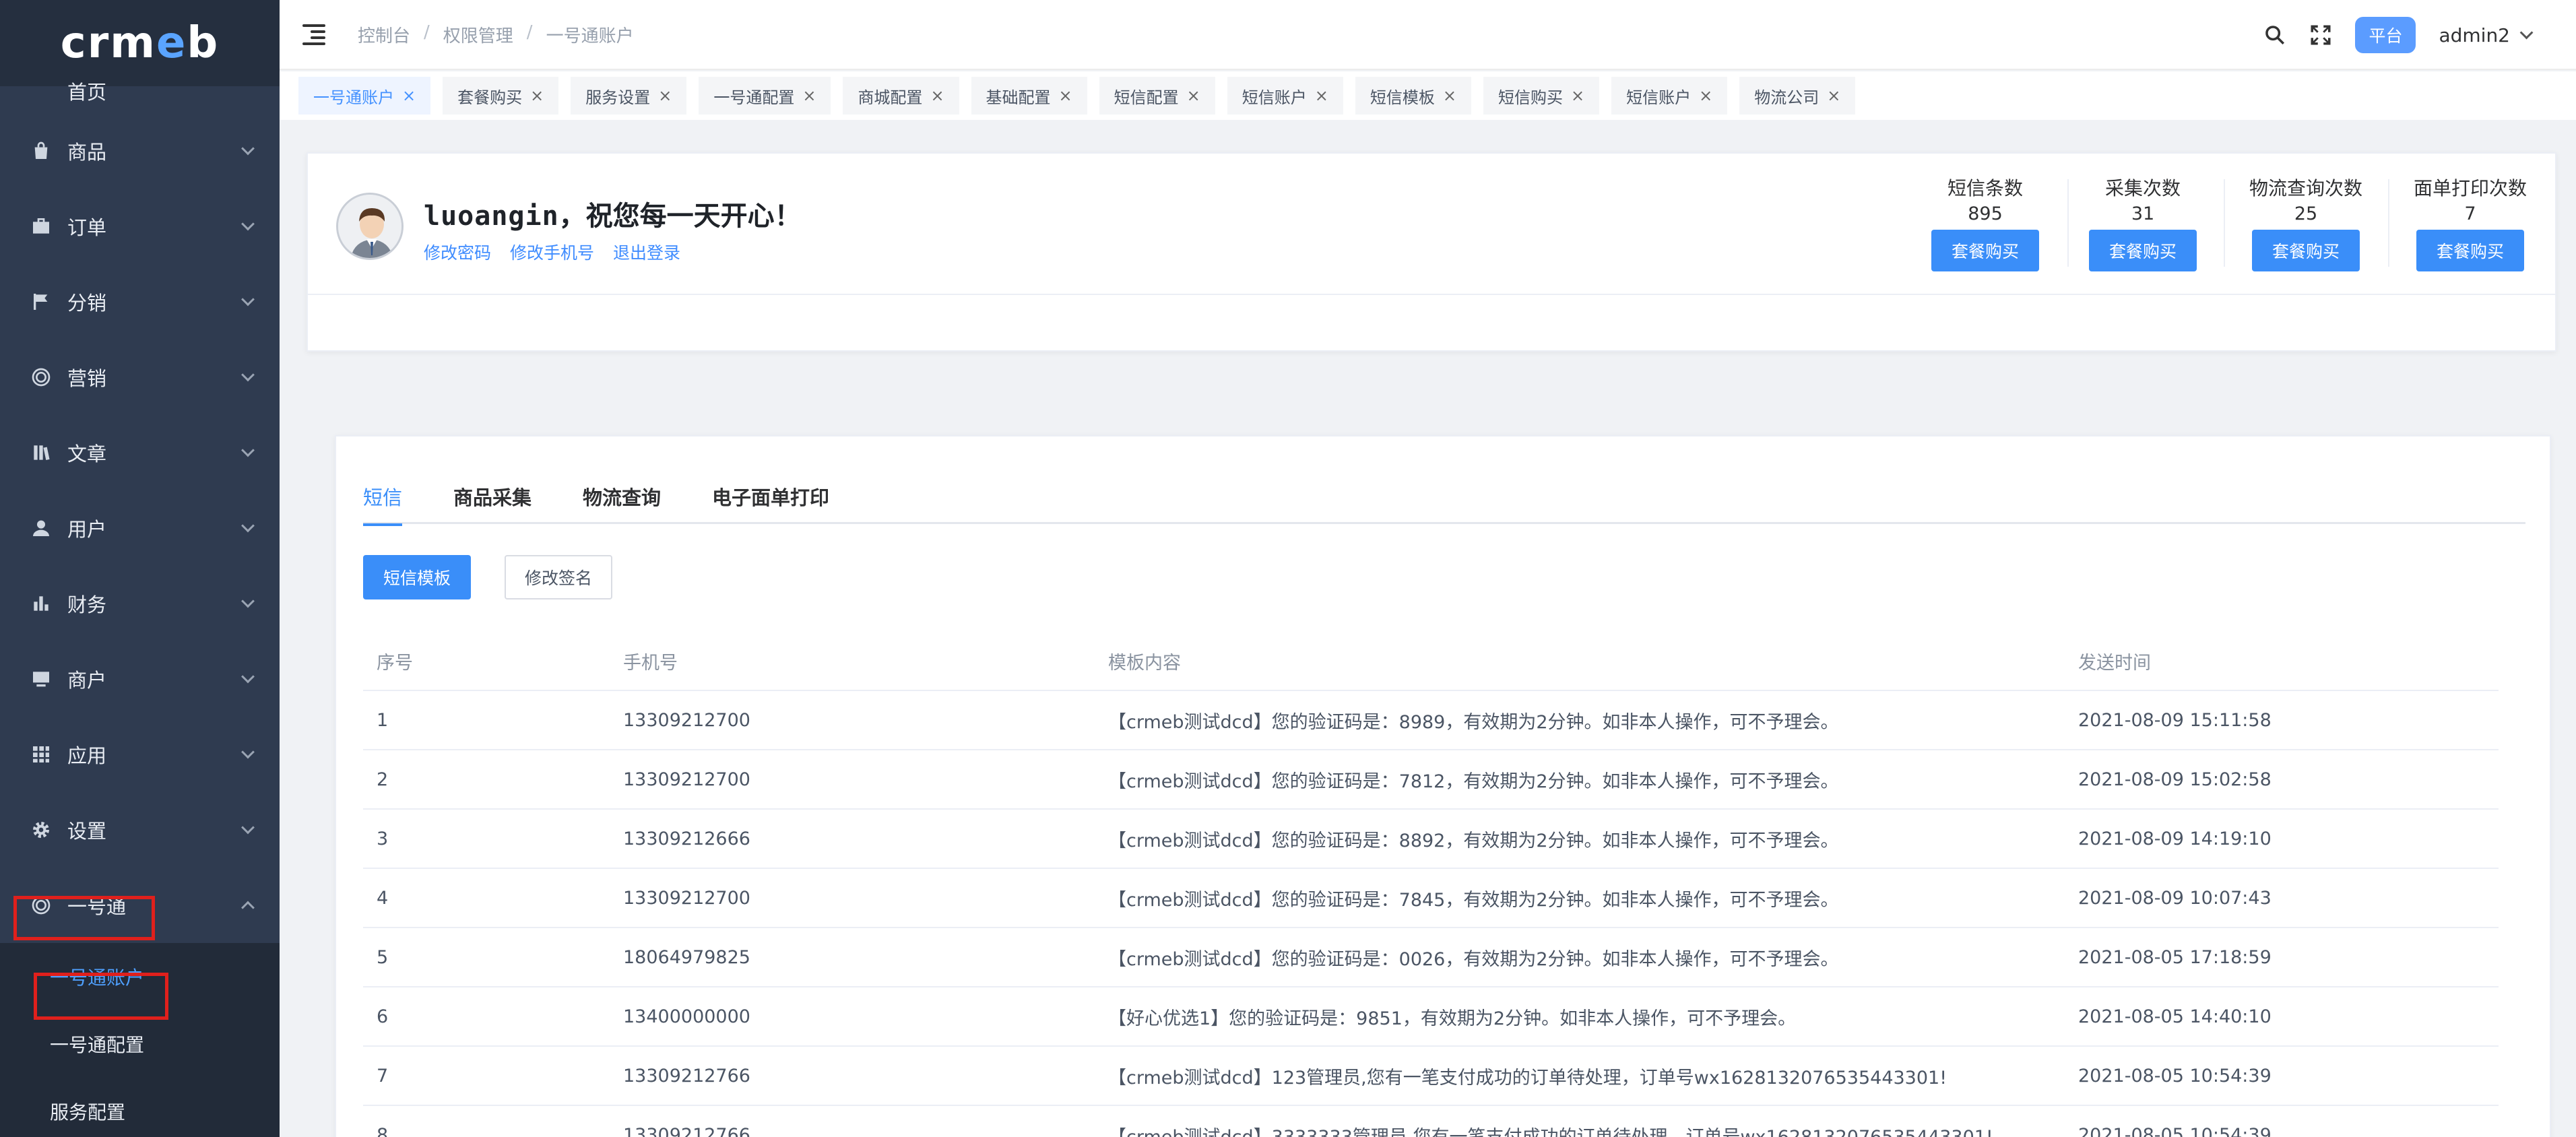 The image size is (2576, 1137). What do you see at coordinates (618, 97) in the screenshot?
I see `tag-label: 服务设置` at bounding box center [618, 97].